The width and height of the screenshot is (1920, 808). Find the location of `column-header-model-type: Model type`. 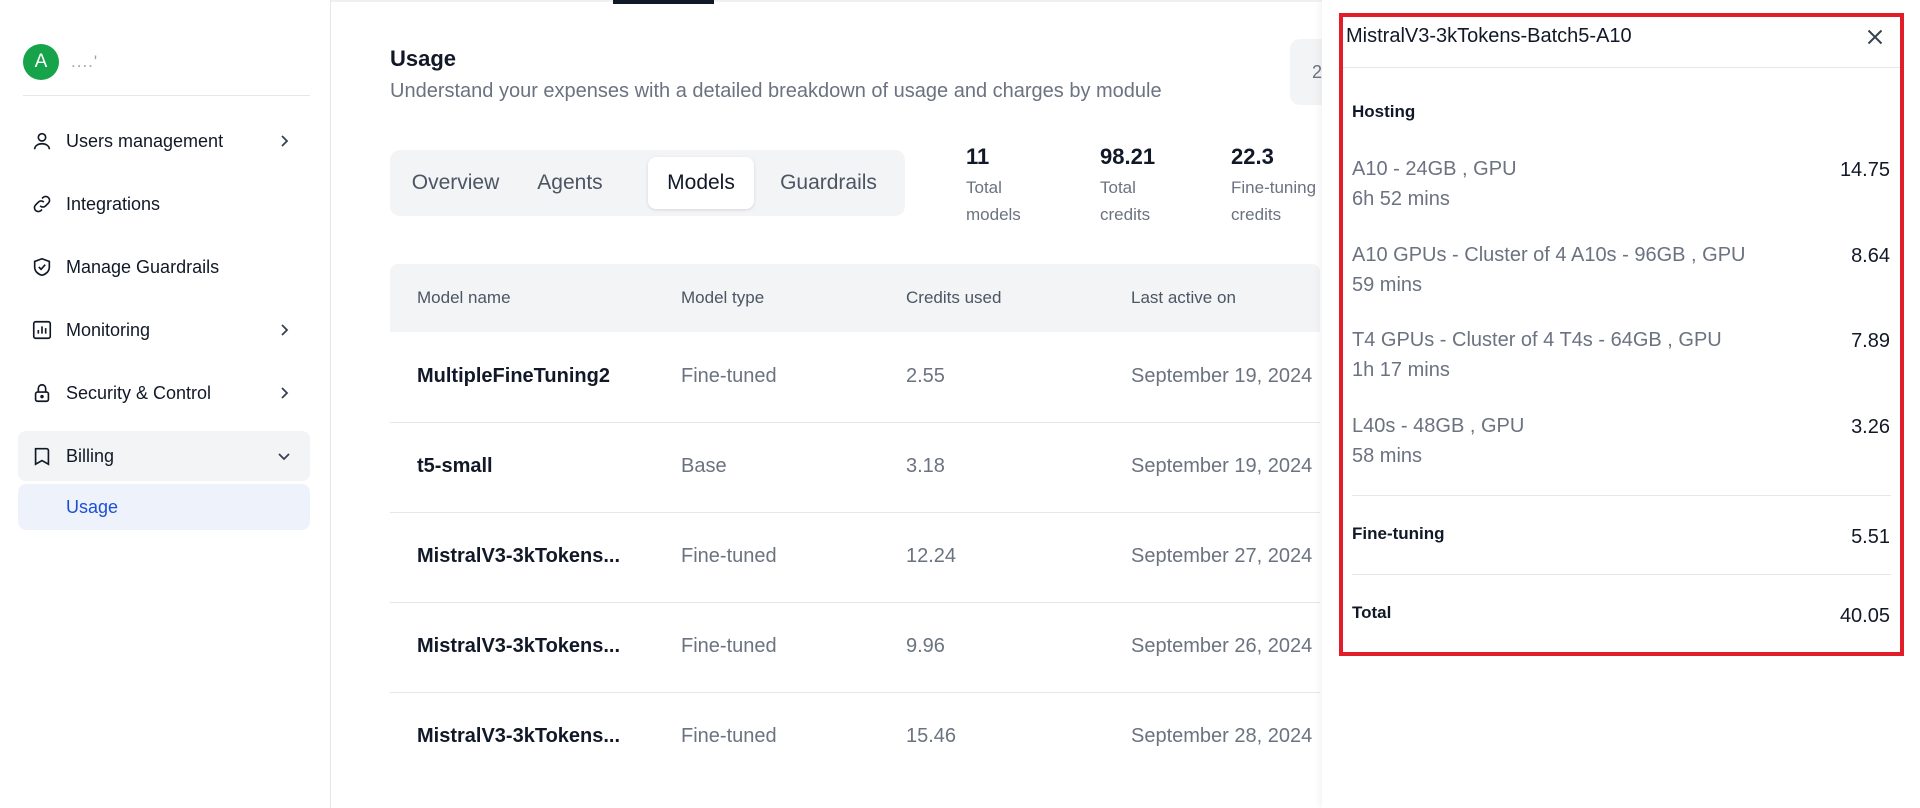

column-header-model-type: Model type is located at coordinates (722, 298).